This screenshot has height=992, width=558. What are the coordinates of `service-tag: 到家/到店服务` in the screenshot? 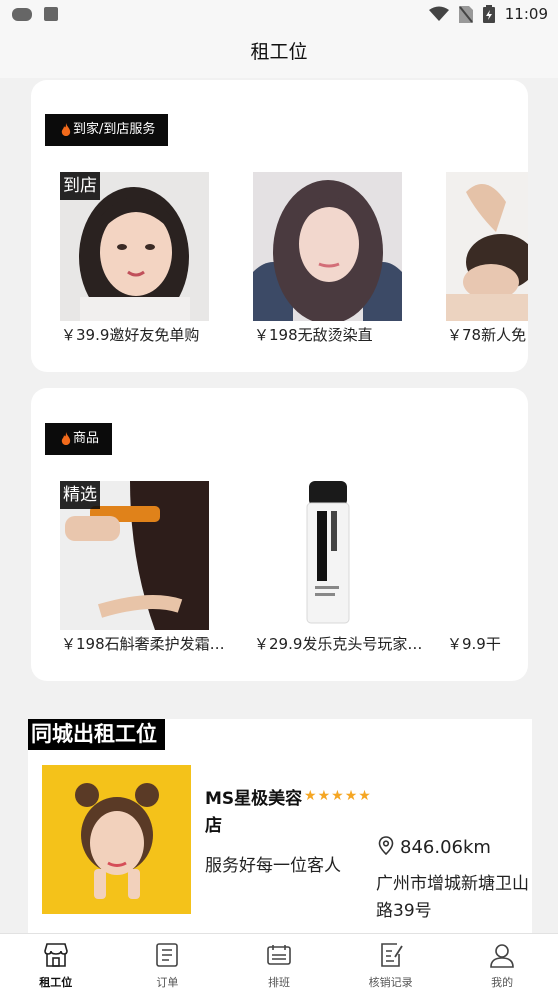 It's located at (107, 130).